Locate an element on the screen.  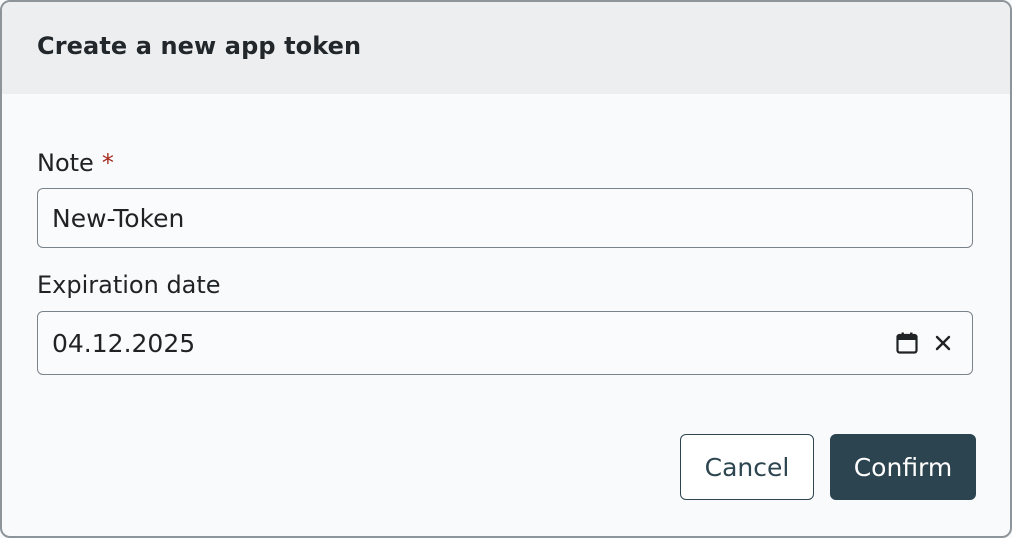
confirm-button: Confirm is located at coordinates (903, 467).